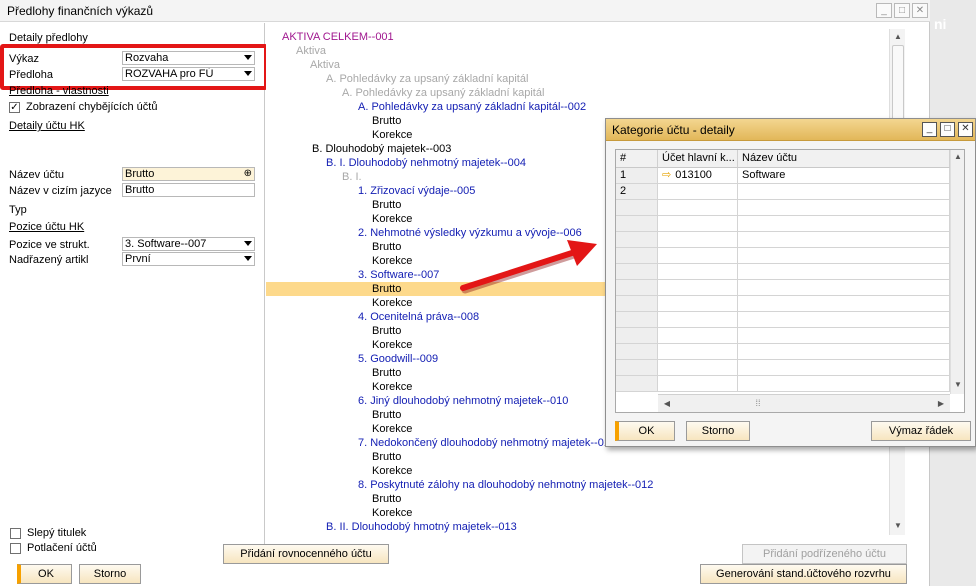  What do you see at coordinates (188, 174) in the screenshot?
I see `account-name-field: Brutto ⊕` at bounding box center [188, 174].